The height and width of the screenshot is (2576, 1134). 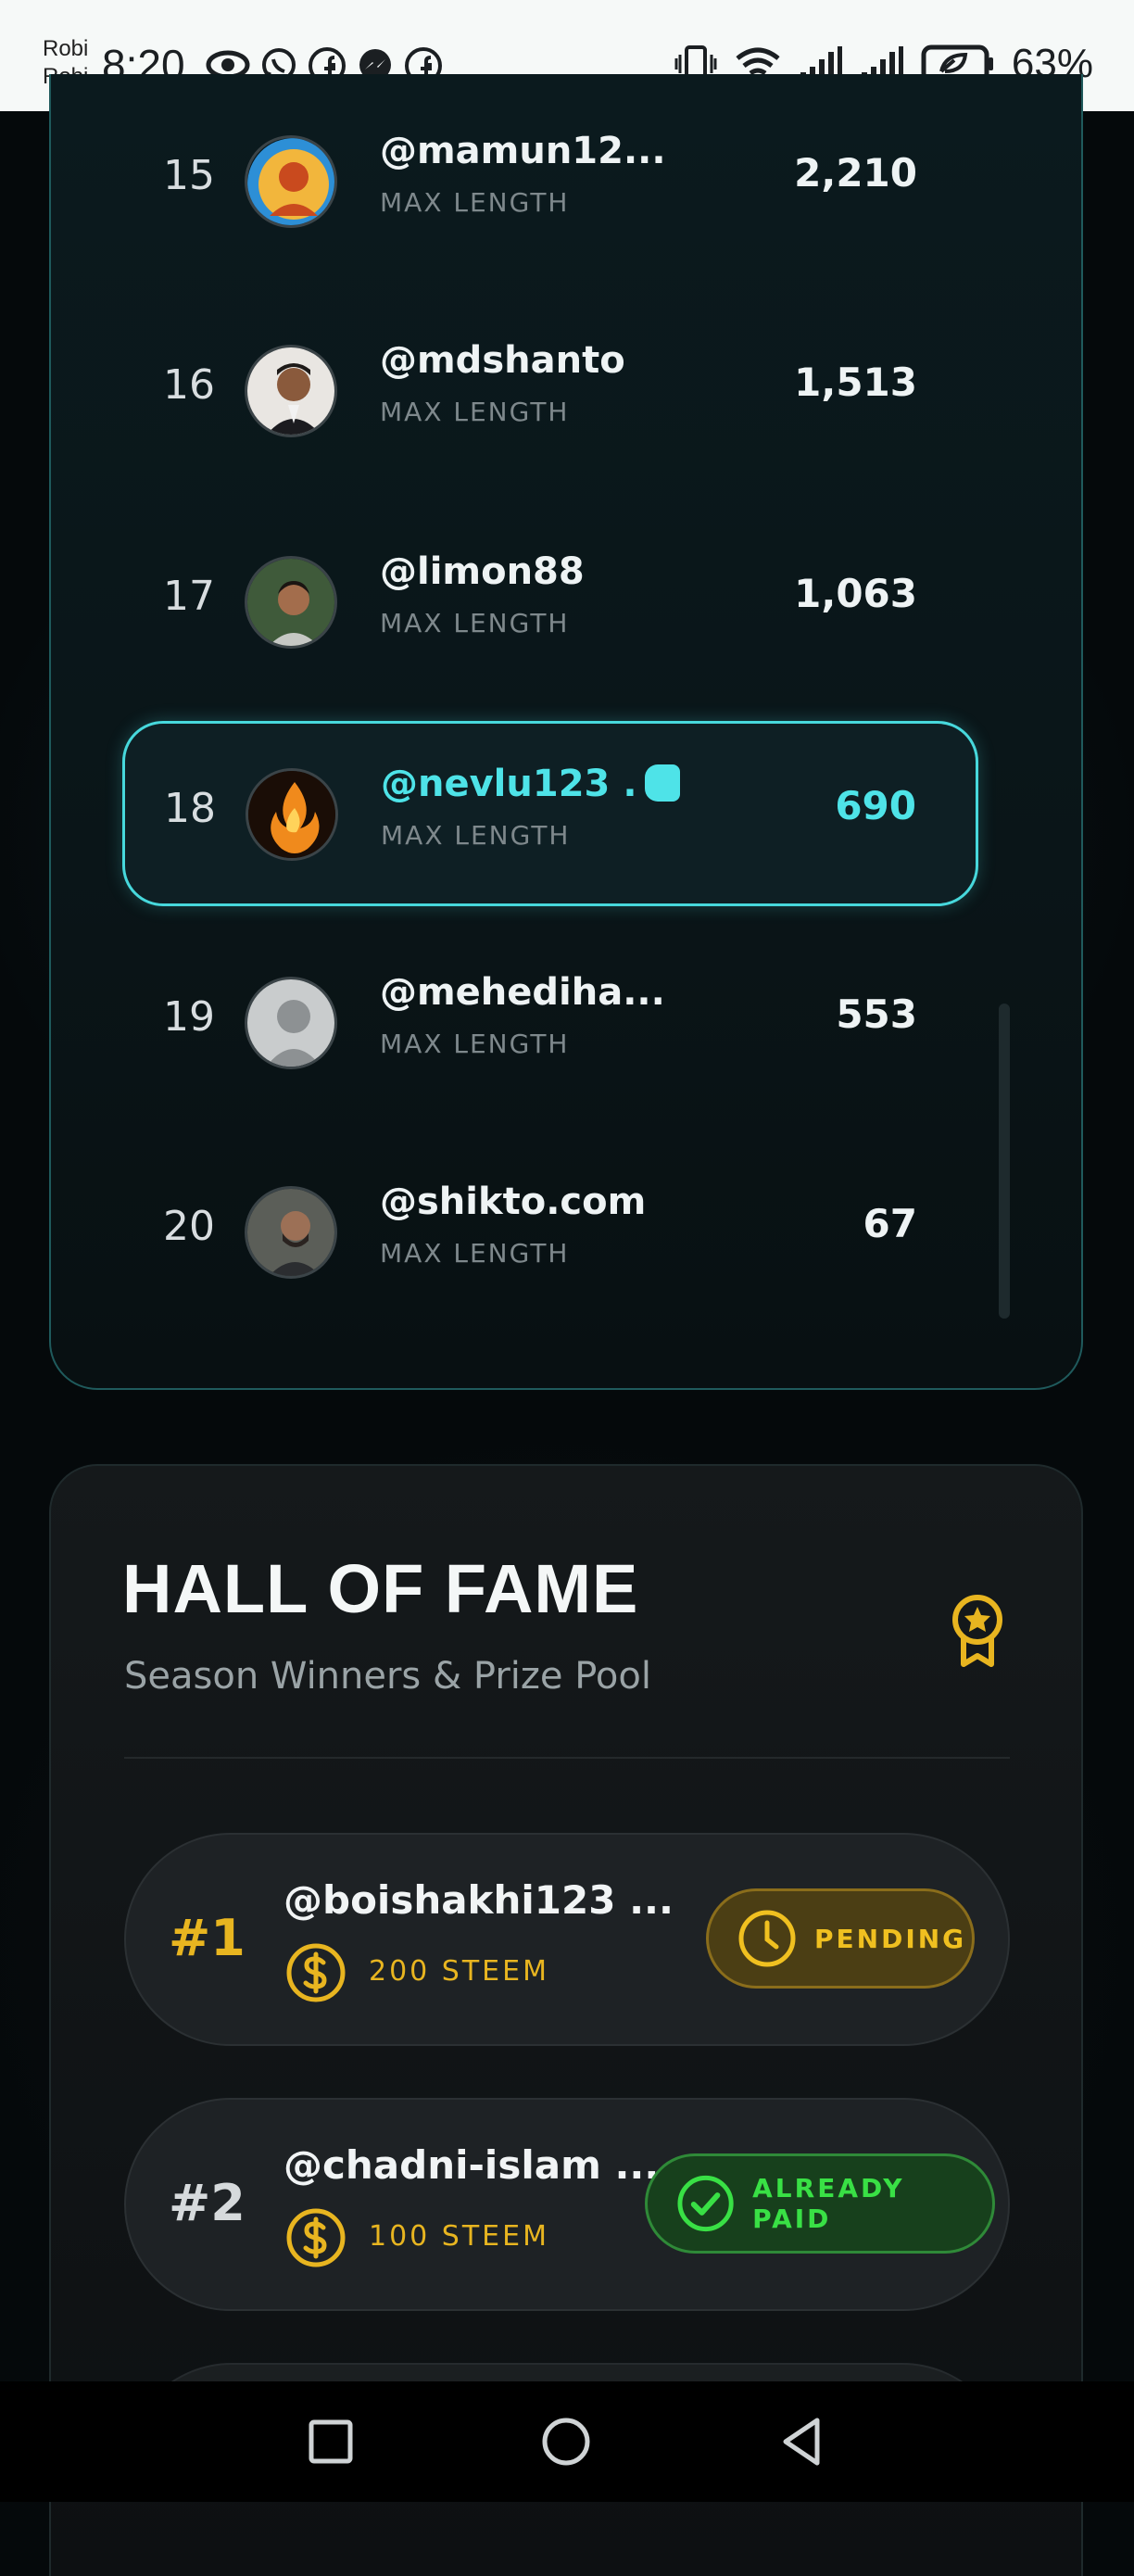 I want to click on prize-amount: 200 STEEM, so click(x=459, y=1971).